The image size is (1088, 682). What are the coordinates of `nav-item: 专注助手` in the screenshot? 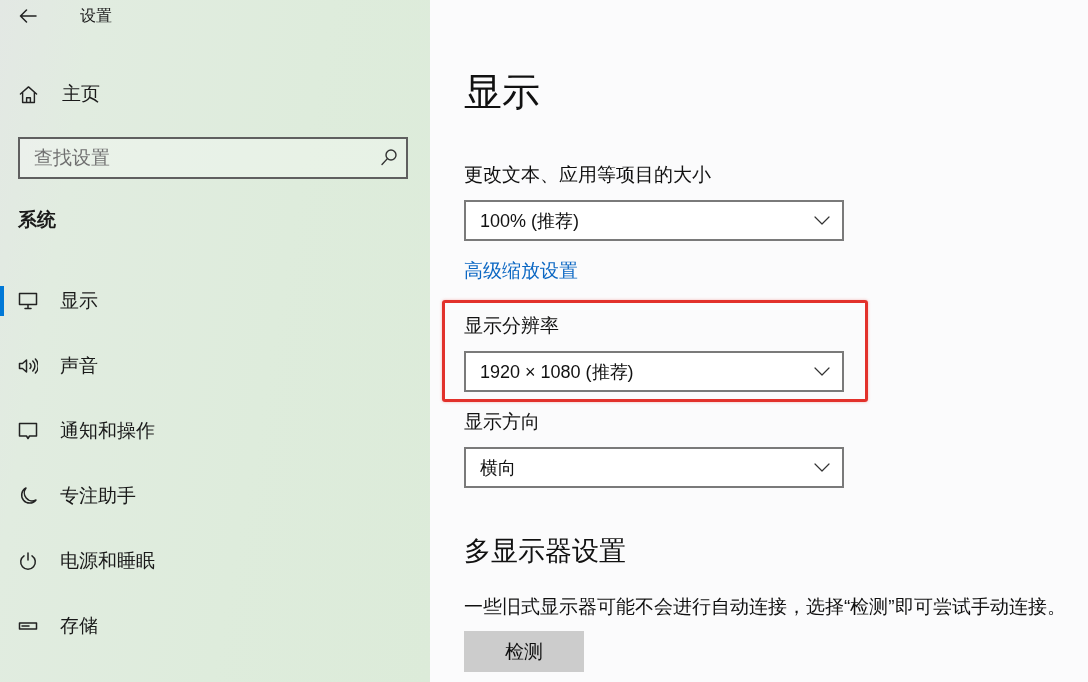 It's located at (215, 495).